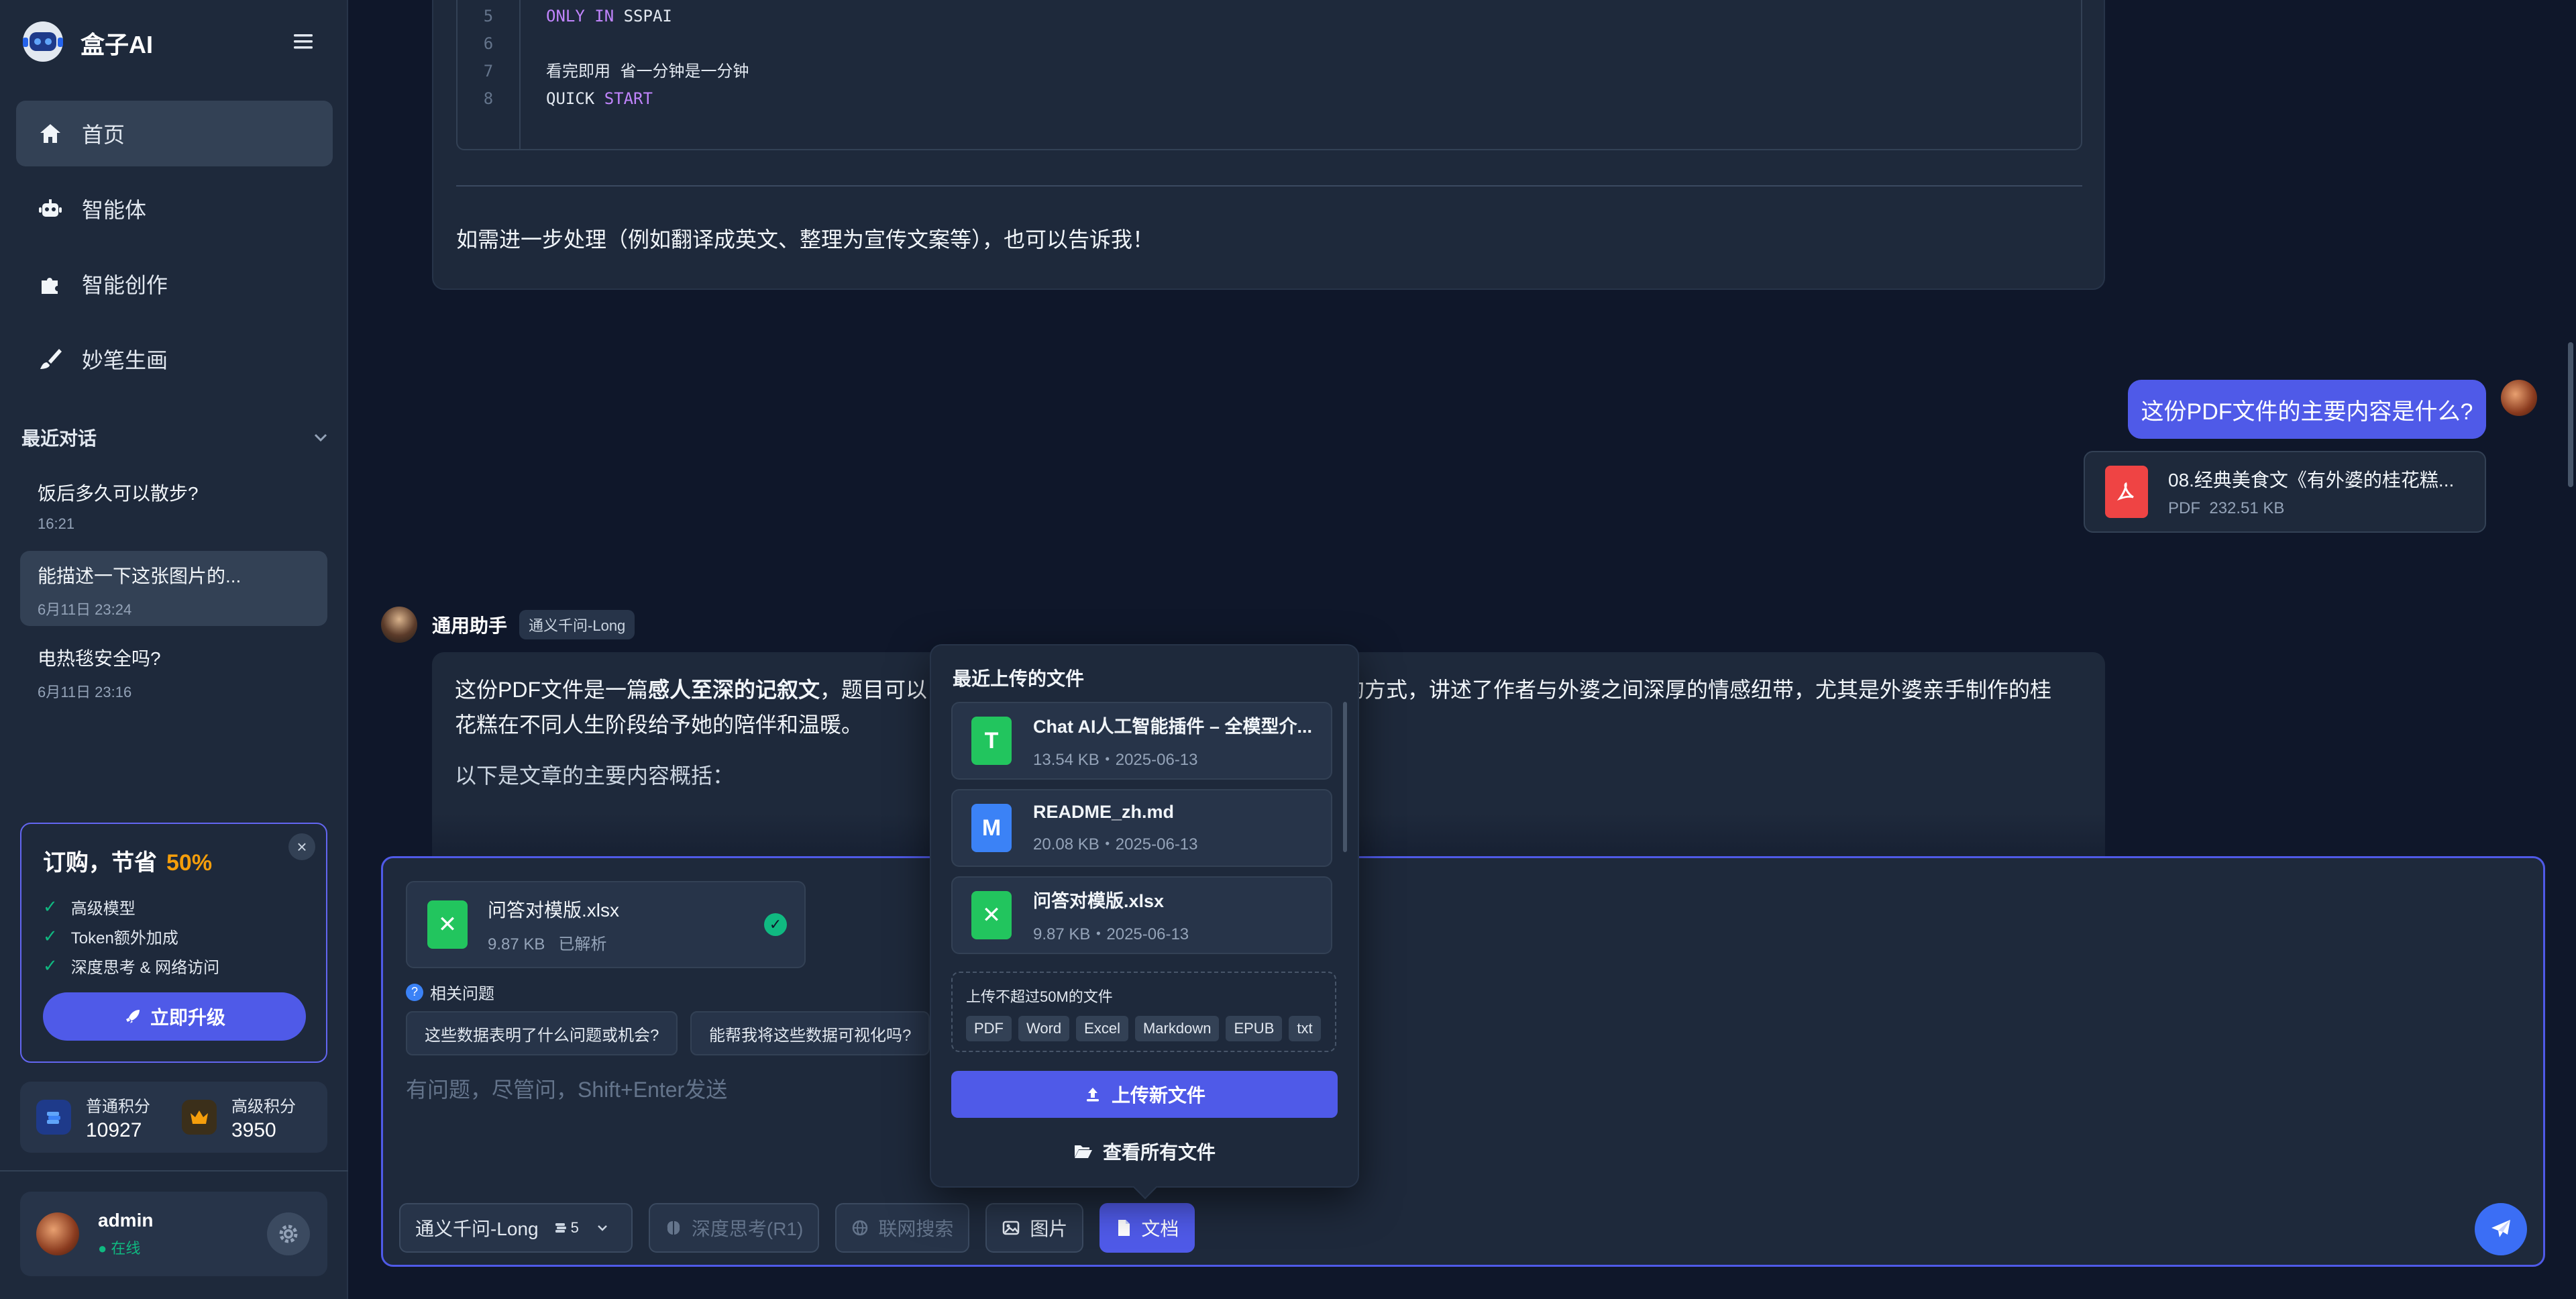 The width and height of the screenshot is (2576, 1299). I want to click on user-file-attachment: 08.经典美食文《有外婆的桂花糕... PDF 232.51 KB, so click(2285, 492).